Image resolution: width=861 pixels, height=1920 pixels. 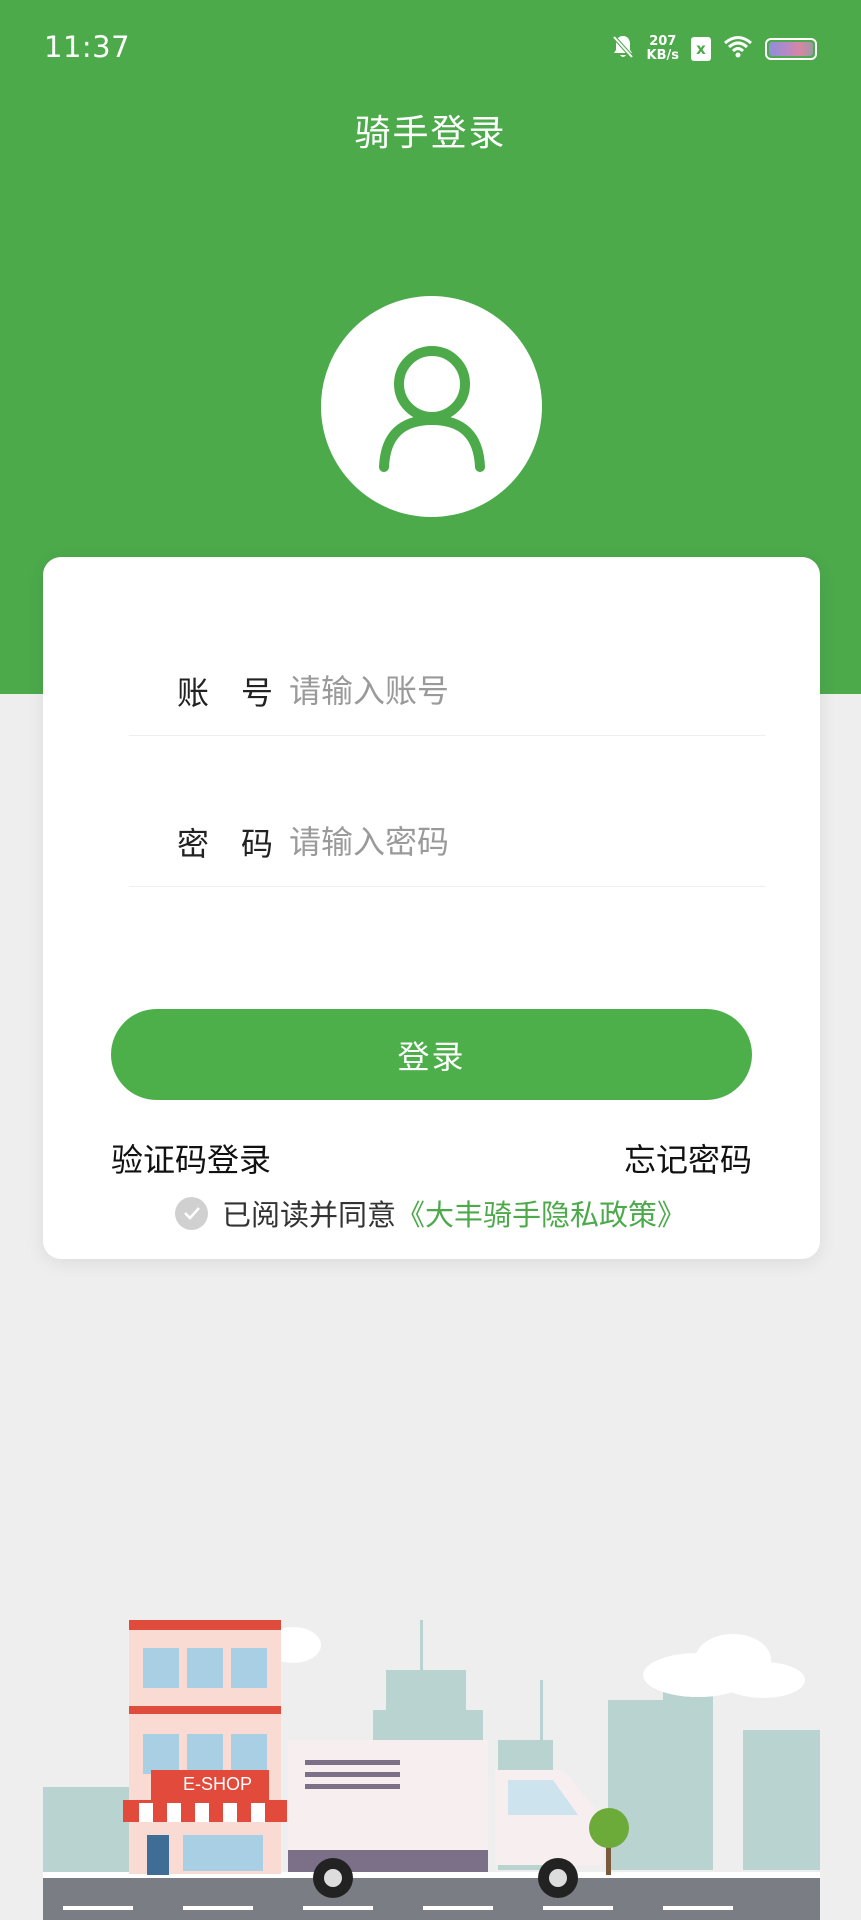 What do you see at coordinates (662, 55) in the screenshot?
I see `net-speed-unit: KB/s` at bounding box center [662, 55].